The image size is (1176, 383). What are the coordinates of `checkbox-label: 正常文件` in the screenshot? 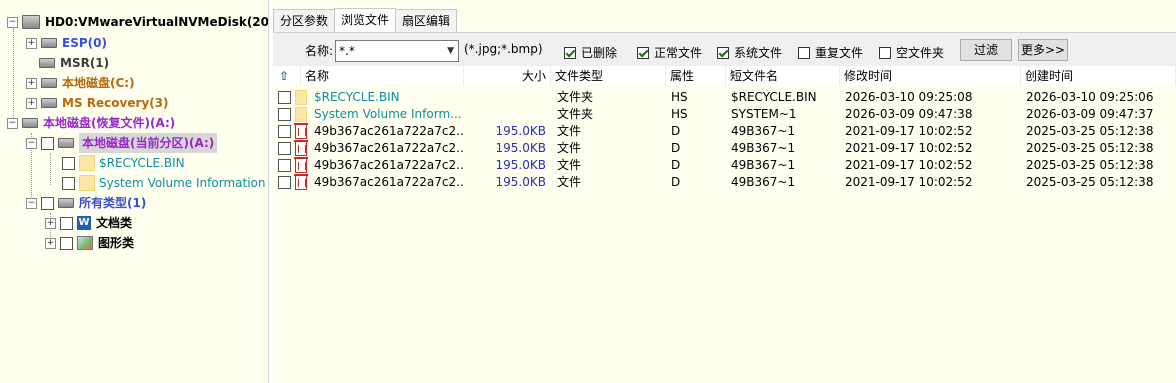 It's located at (678, 53).